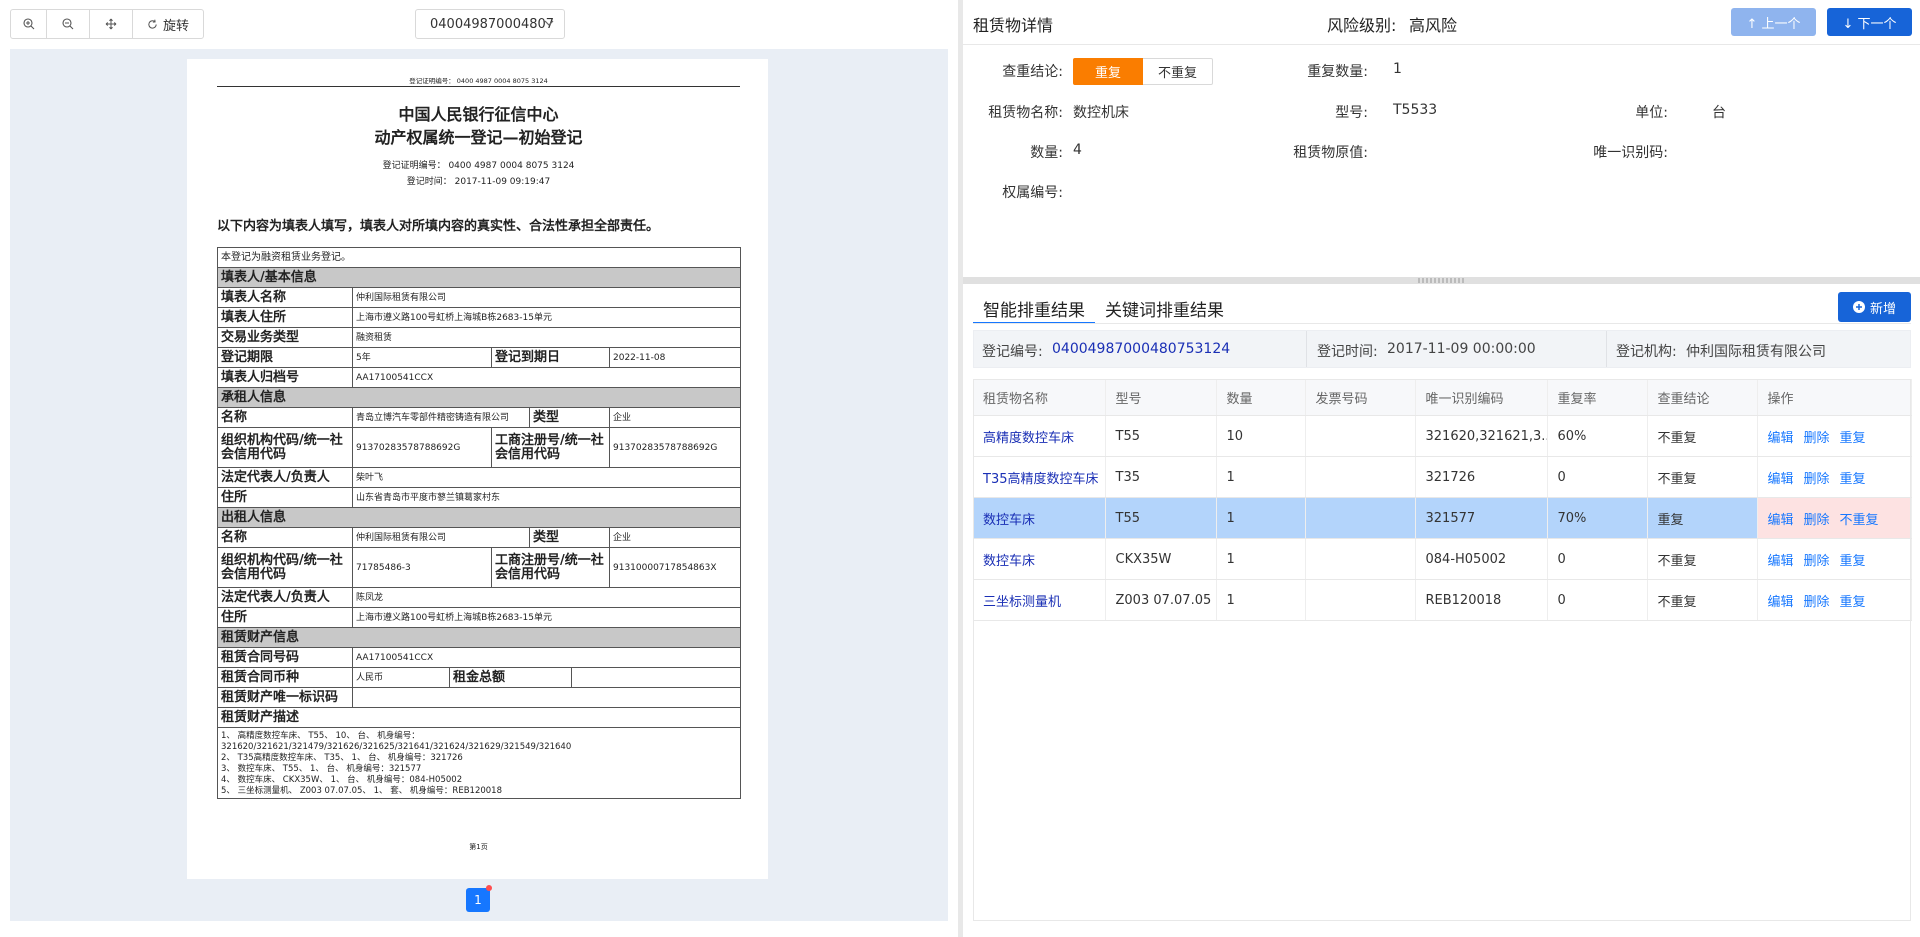  I want to click on label-property-desc: 租赁财产描述, so click(479, 717).